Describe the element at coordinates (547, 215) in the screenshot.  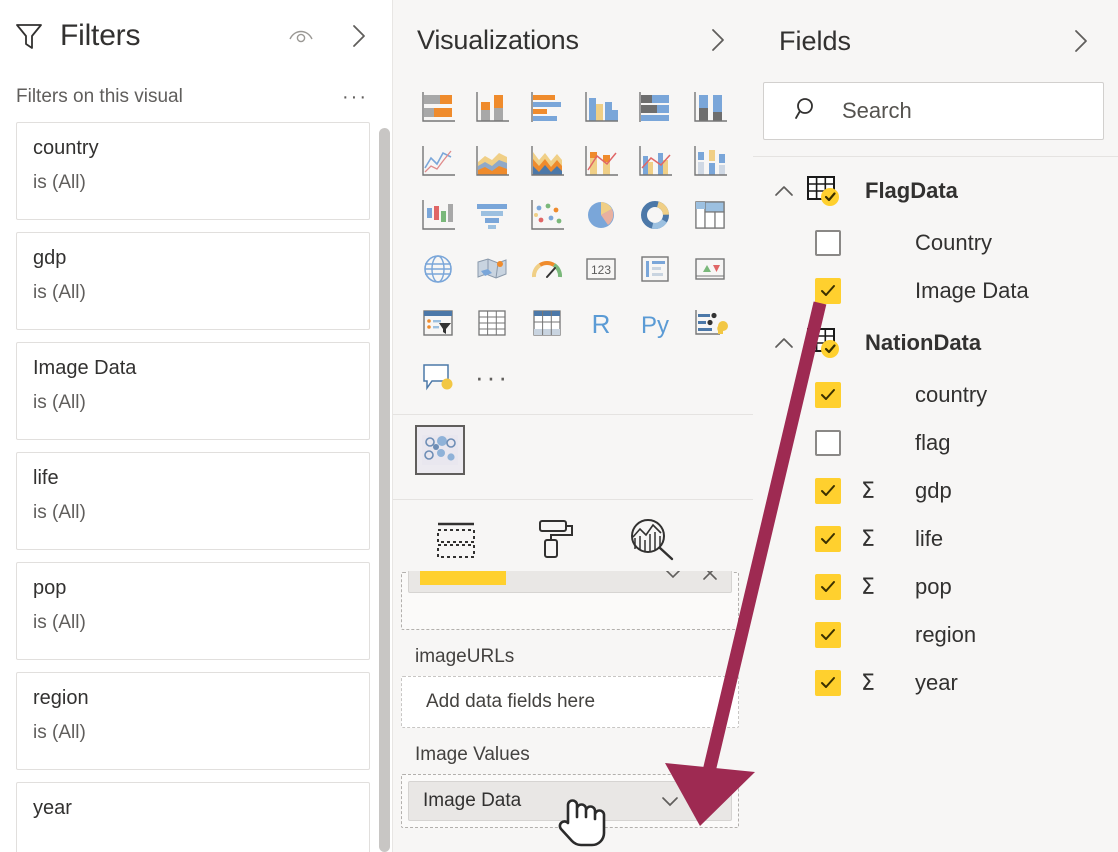
I see `viz-scatter-chart-icon` at that location.